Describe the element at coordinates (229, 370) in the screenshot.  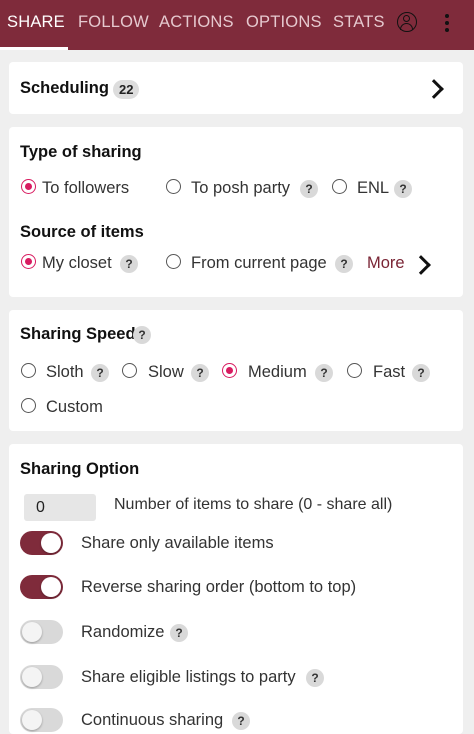
I see `radio-speed-medium` at that location.